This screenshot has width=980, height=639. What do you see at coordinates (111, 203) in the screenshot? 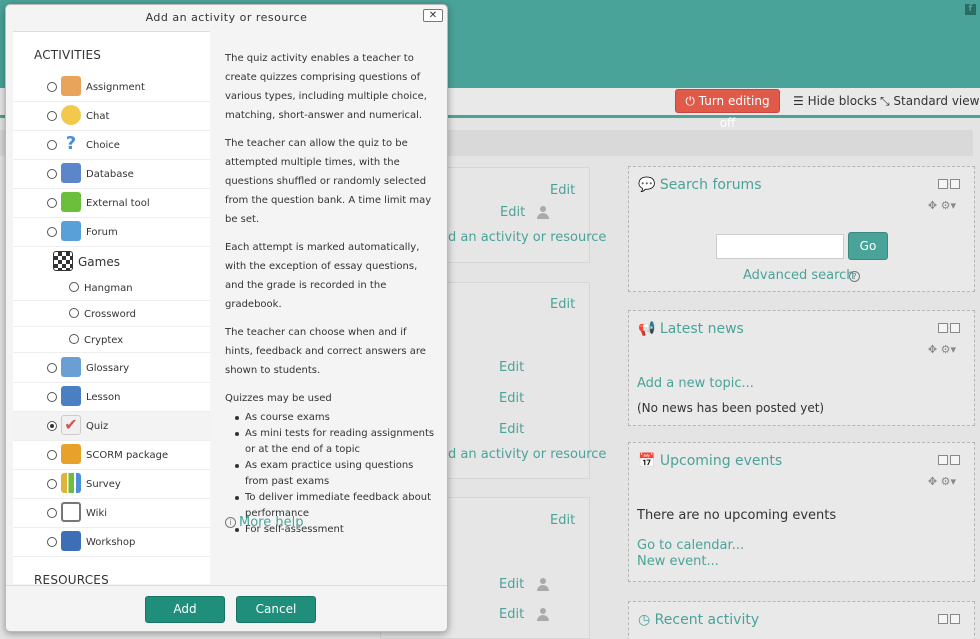
I see `option-external-tool: External tool` at bounding box center [111, 203].